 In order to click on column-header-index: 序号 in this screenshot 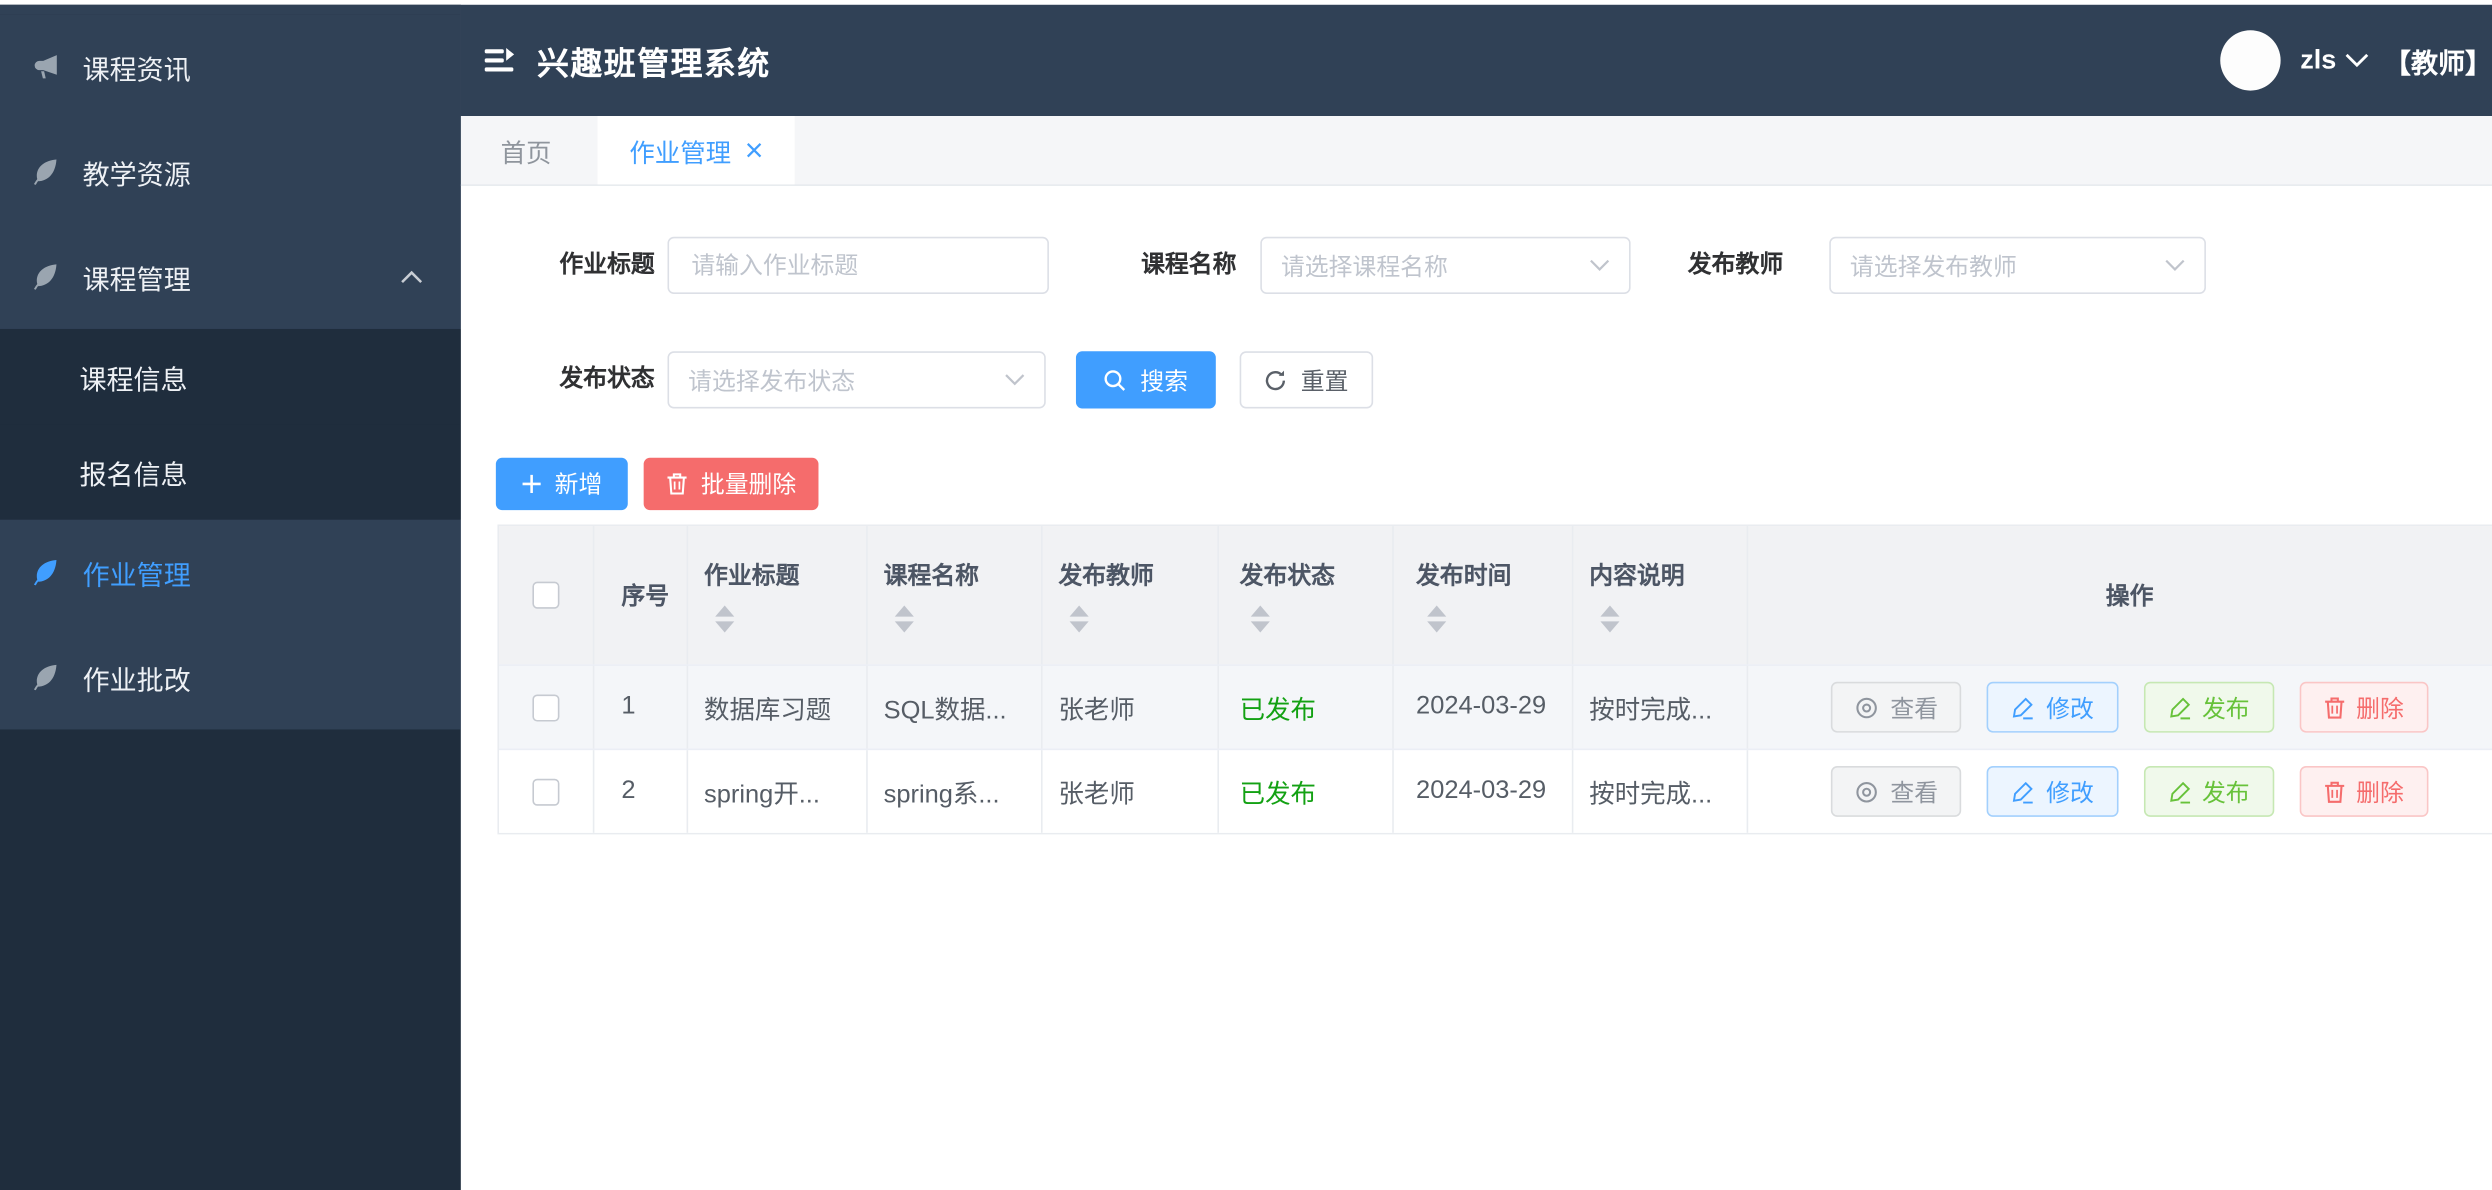, I will do `click(645, 597)`.